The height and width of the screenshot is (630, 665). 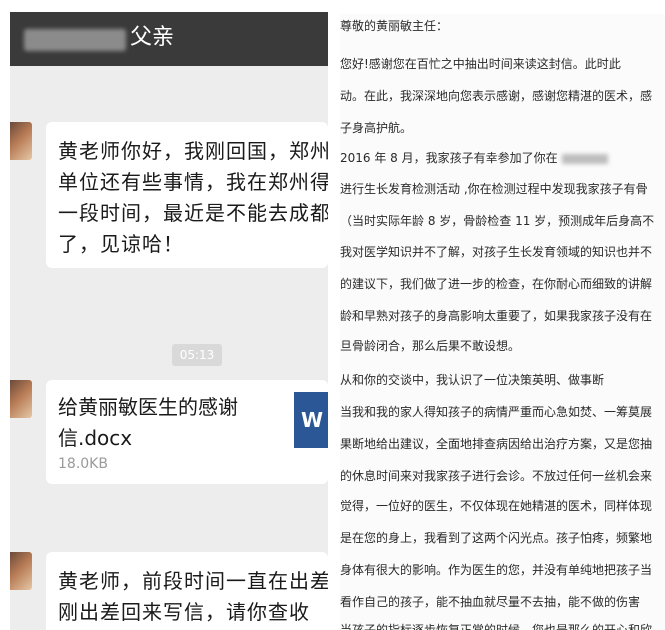 What do you see at coordinates (496, 538) in the screenshot?
I see `letter-line: 是在您的身上，我看到了这两个闪光点。孩子怕疼，频繁地` at bounding box center [496, 538].